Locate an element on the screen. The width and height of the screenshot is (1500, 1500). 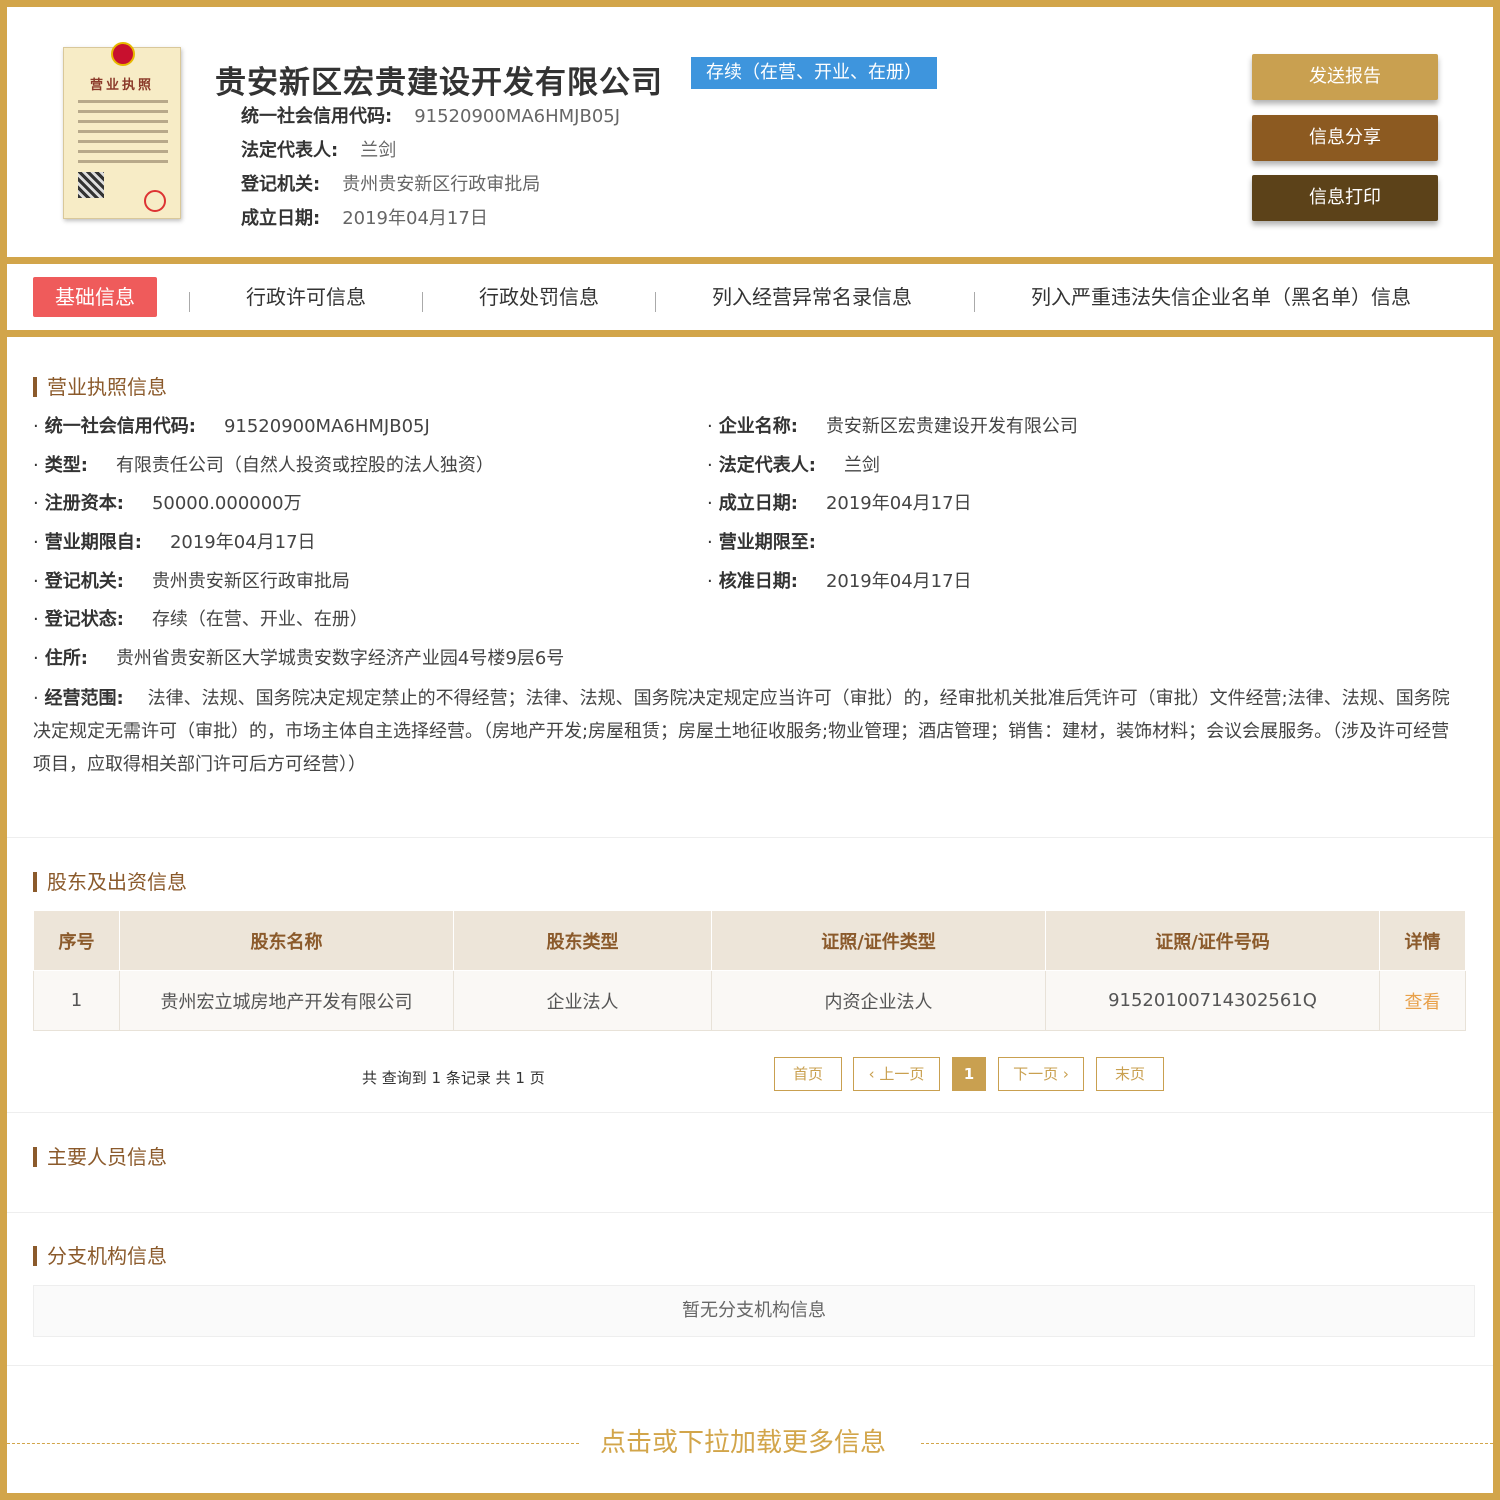
cell-id-type: 内资企业法人 is located at coordinates (878, 1000).